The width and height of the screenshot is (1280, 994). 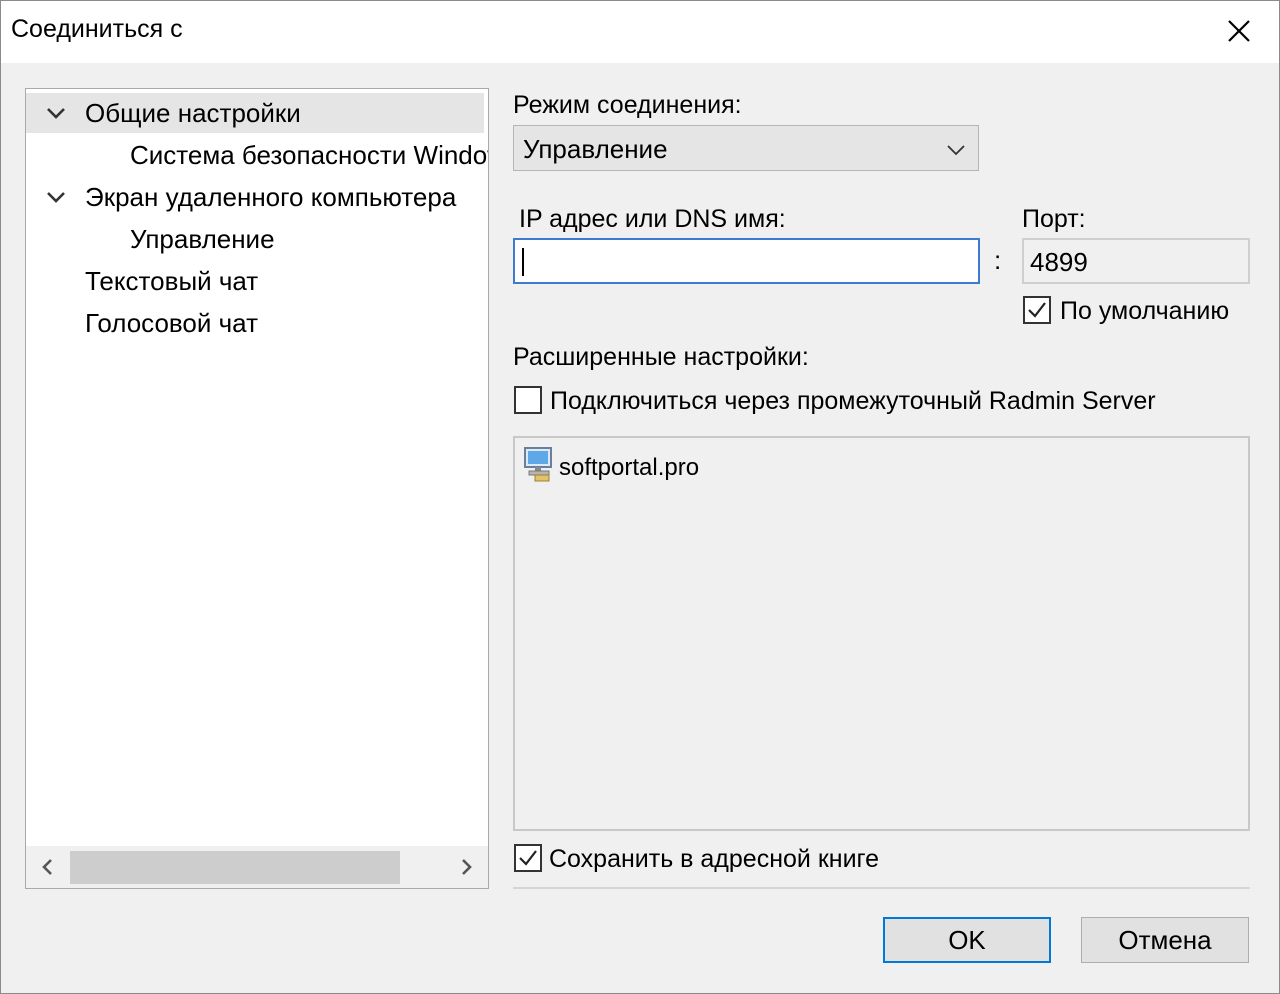 I want to click on scroll-right-icon, so click(x=466, y=867).